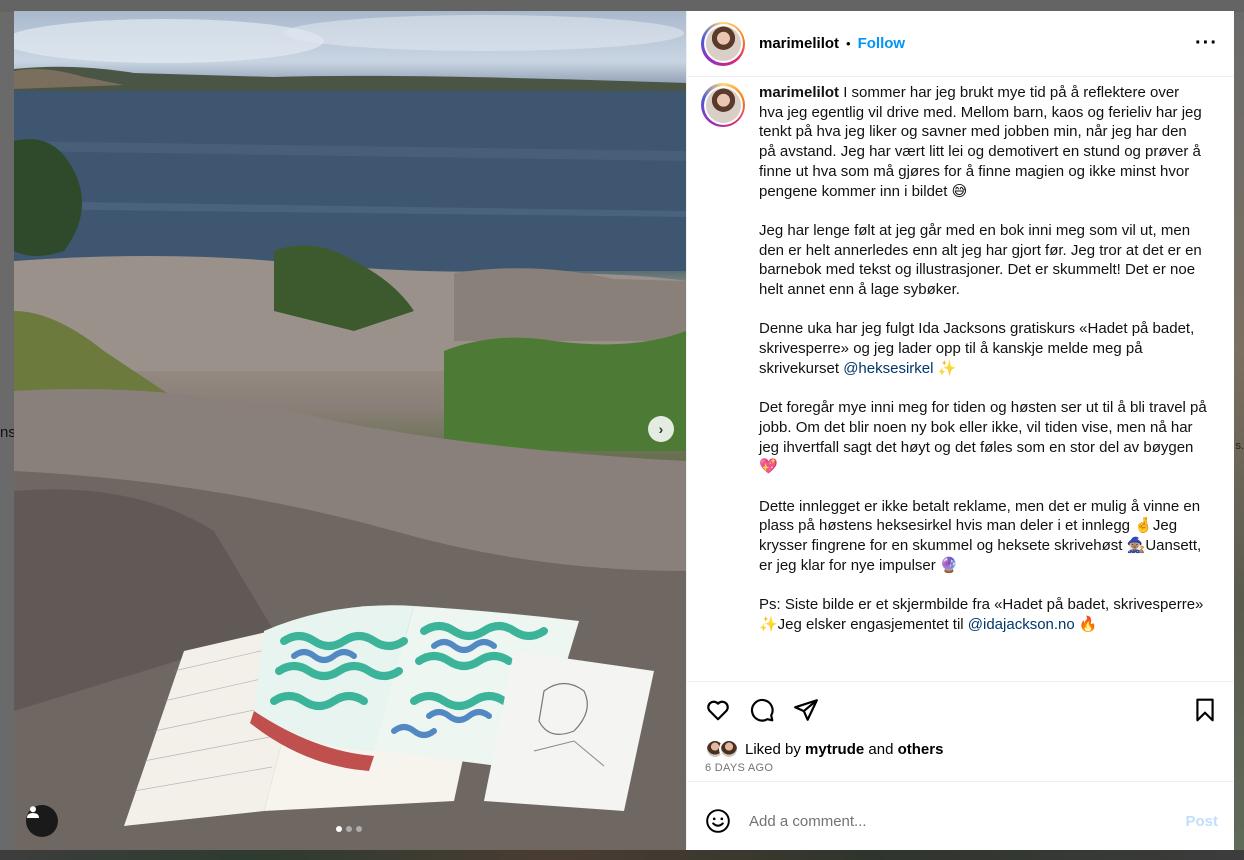 The height and width of the screenshot is (860, 1244). Describe the element at coordinates (718, 821) in the screenshot. I see `emoji-smile-icon` at that location.